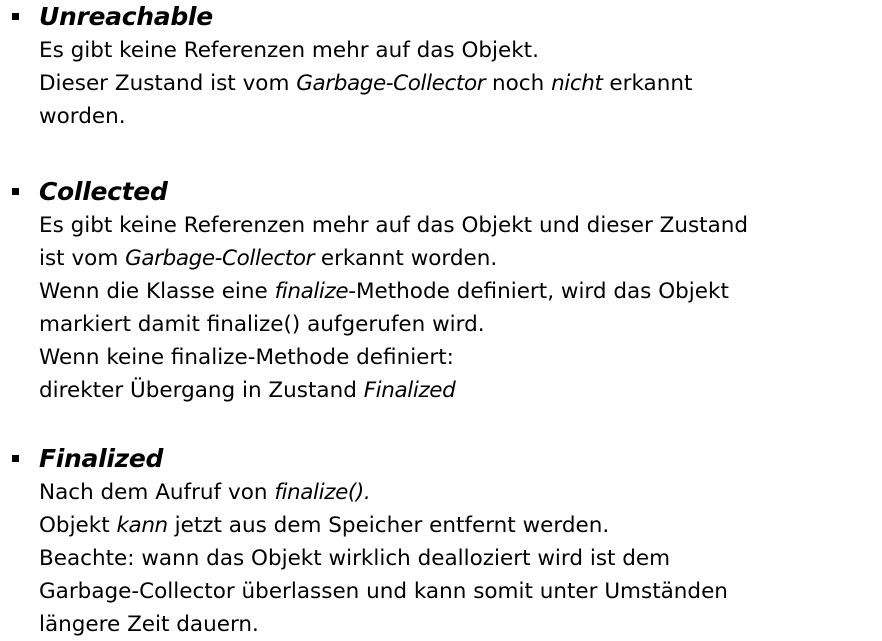 This screenshot has width=882, height=641. Describe the element at coordinates (246, 357) in the screenshot. I see `text-run: Wenn keine finalize-Methode definiert:` at that location.